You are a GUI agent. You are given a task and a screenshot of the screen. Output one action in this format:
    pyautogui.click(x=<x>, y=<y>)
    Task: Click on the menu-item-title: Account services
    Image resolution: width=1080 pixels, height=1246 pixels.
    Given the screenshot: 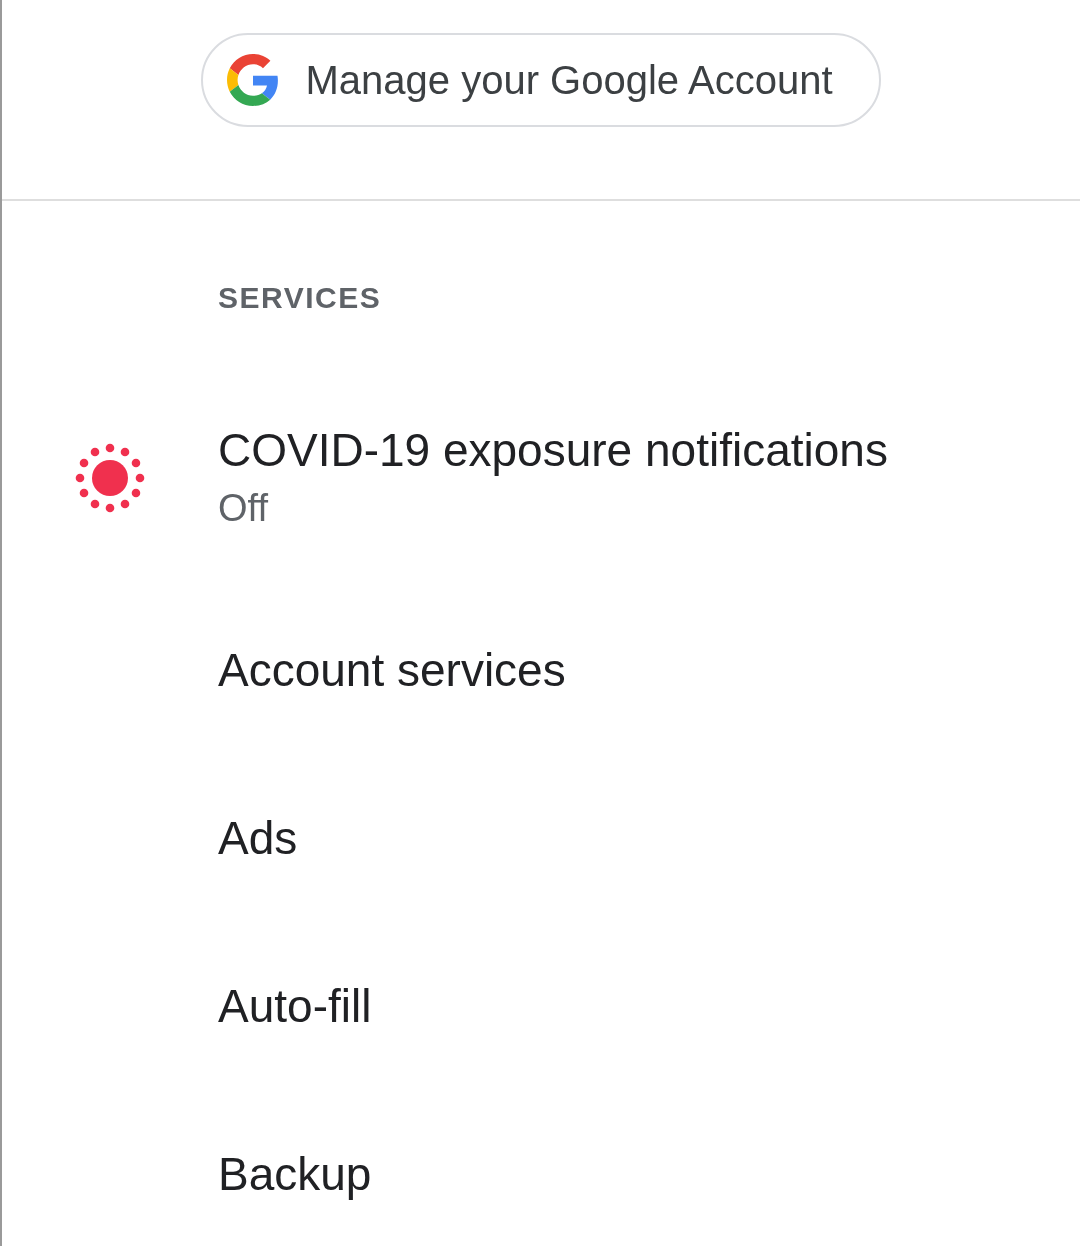 What is the action you would take?
    pyautogui.click(x=392, y=670)
    